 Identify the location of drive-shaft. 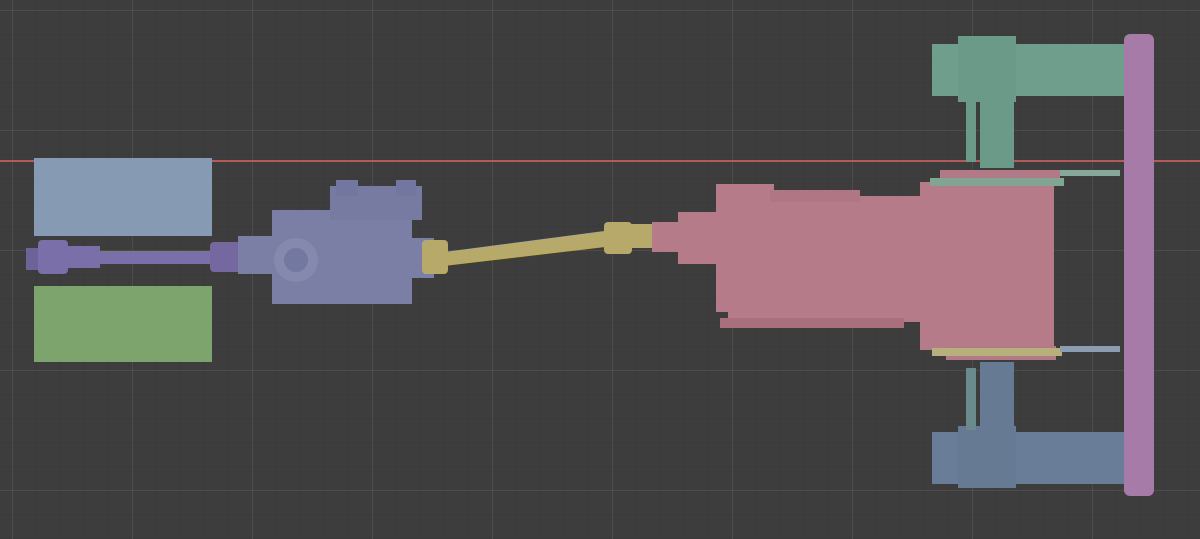
(553, 248).